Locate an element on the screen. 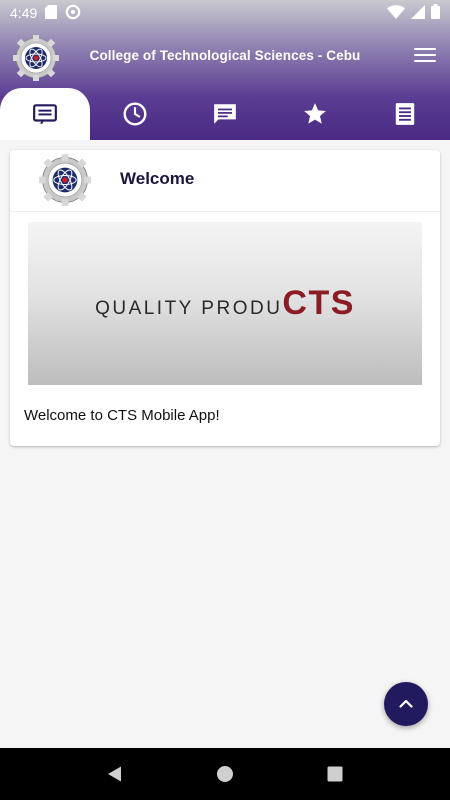  chevron-up-icon is located at coordinates (406, 703).